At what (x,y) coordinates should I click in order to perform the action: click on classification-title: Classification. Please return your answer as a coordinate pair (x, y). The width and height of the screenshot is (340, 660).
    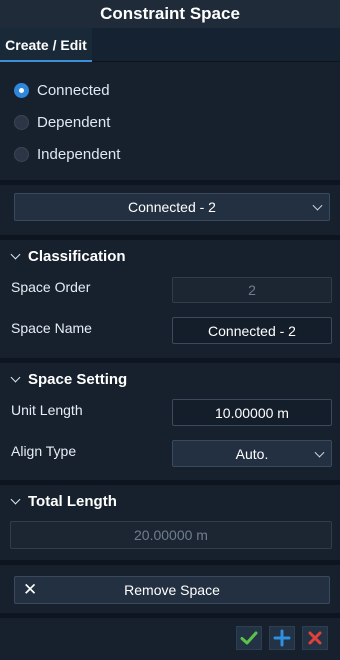
    Looking at the image, I should click on (77, 256).